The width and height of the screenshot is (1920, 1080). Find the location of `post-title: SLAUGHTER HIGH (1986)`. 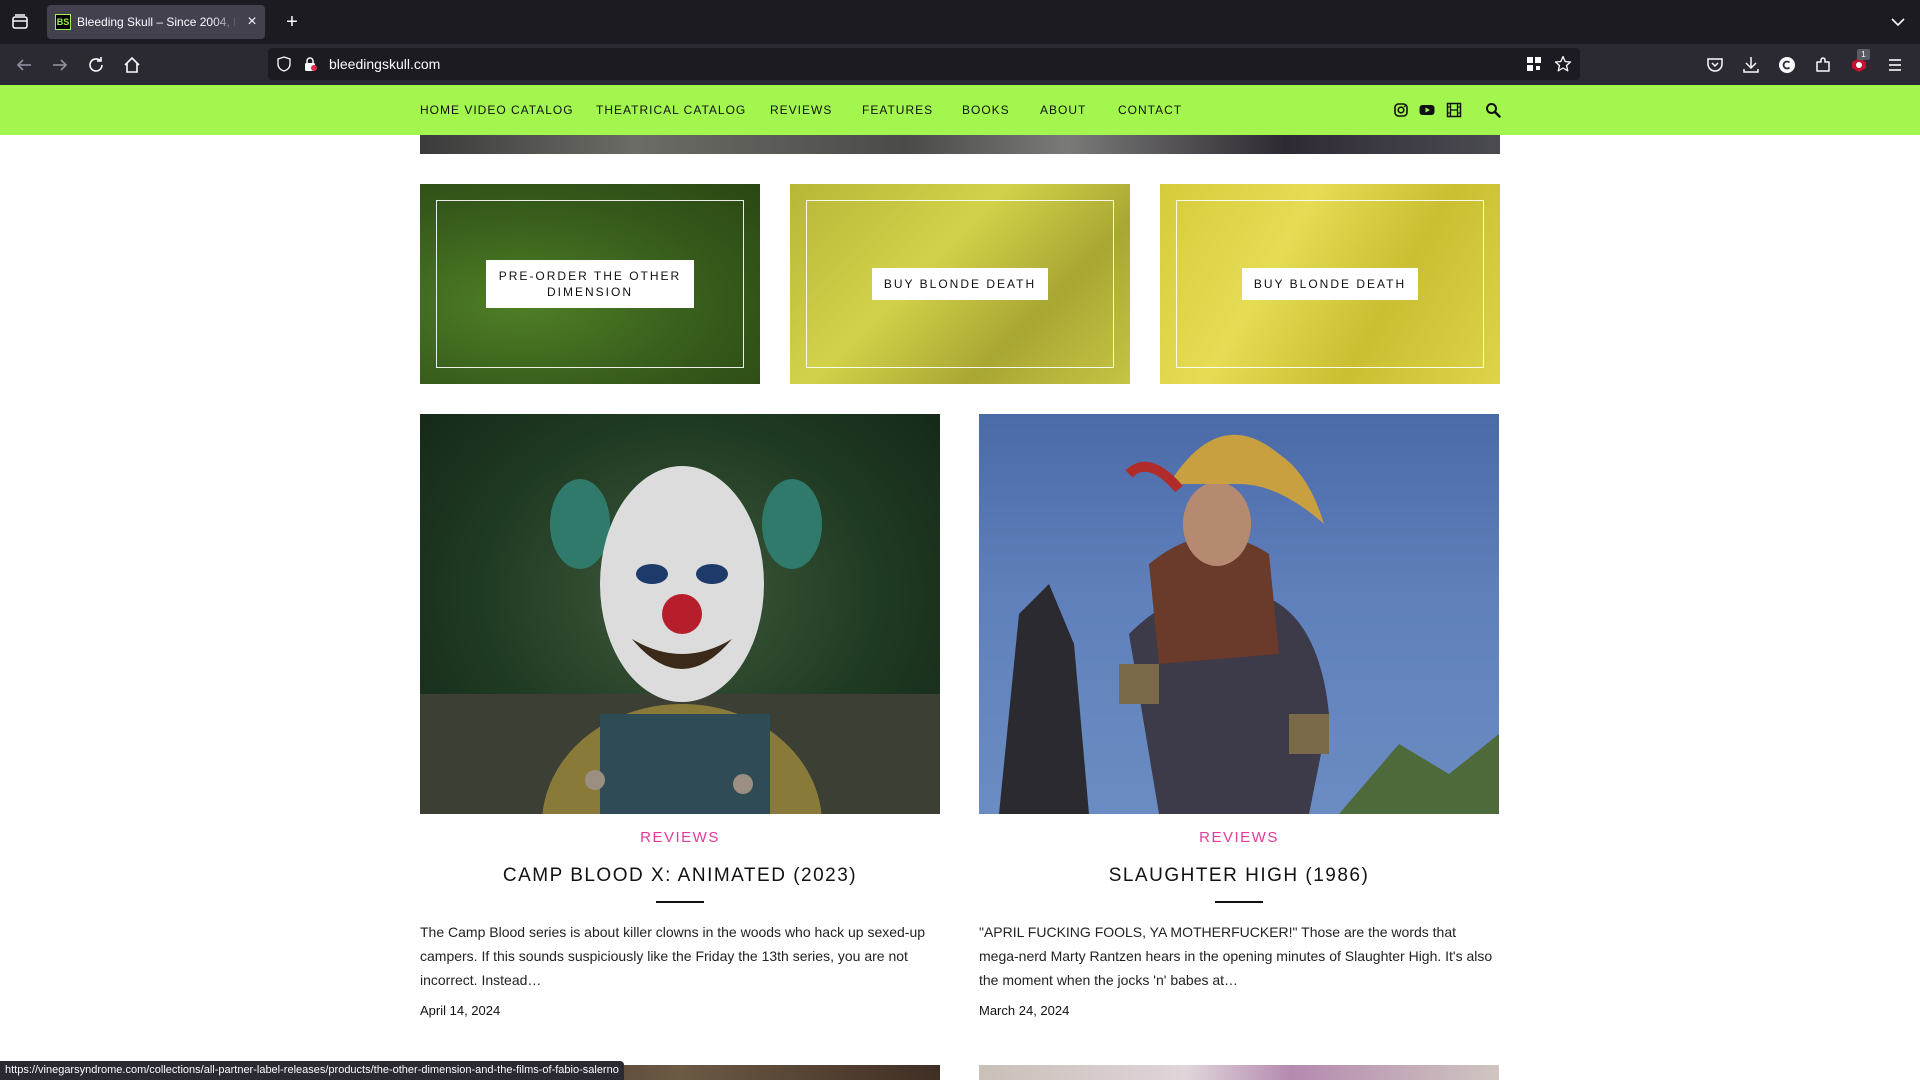

post-title: SLAUGHTER HIGH (1986) is located at coordinates (1239, 876).